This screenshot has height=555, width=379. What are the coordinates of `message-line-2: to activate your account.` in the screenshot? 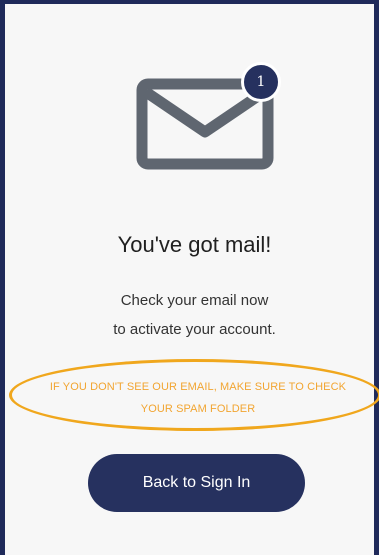 It's located at (194, 329).